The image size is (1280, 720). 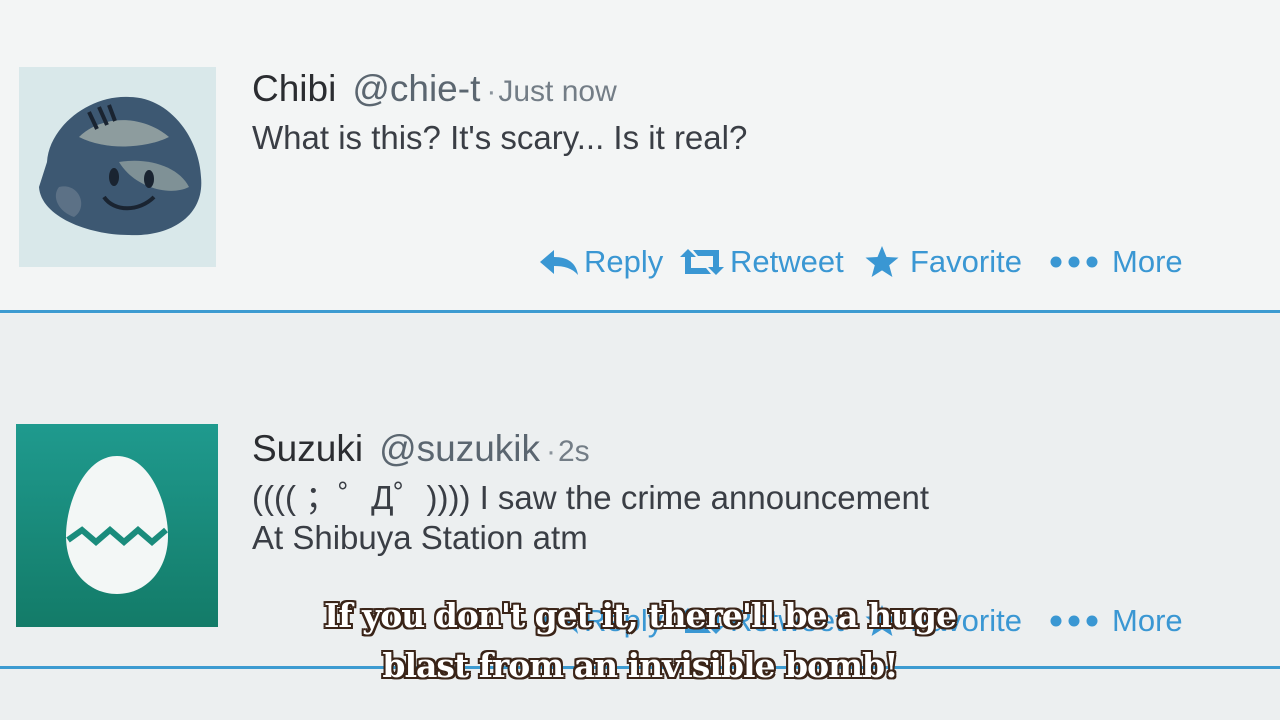 I want to click on tweet-header: Chibi @chie-t ·Just now, so click(x=434, y=89).